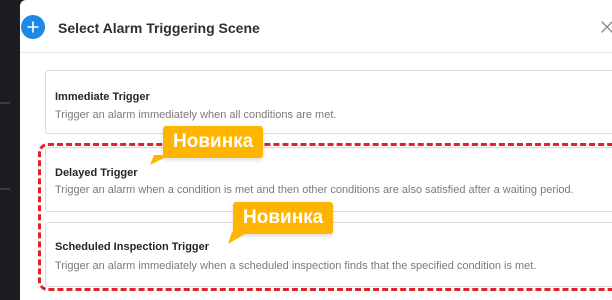  I want to click on background-sidebar, so click(10, 150).